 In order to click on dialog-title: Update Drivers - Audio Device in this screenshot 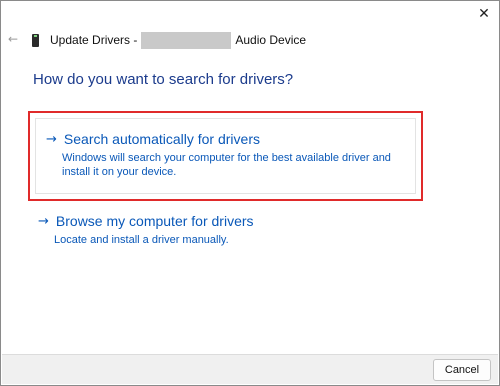, I will do `click(169, 40)`.